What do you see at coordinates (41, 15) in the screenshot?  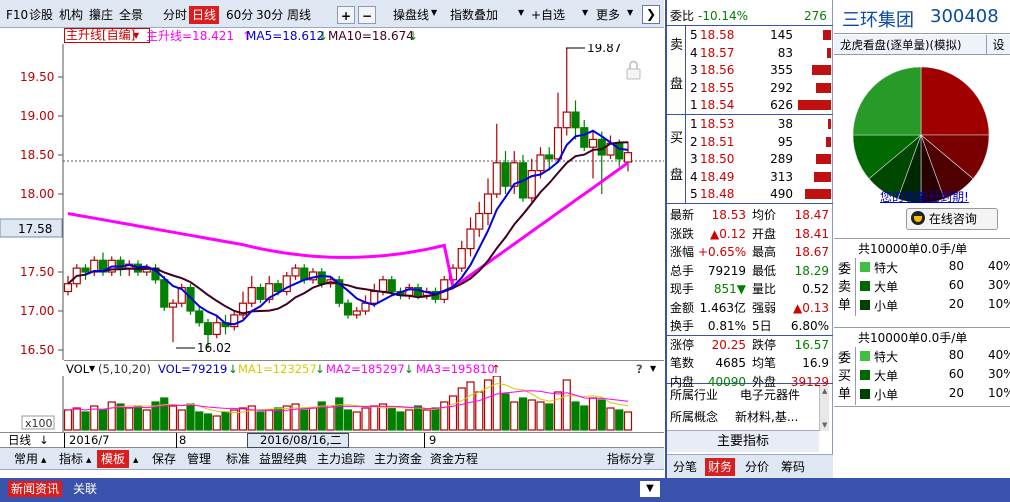 I see `diagnose-button: 诊股` at bounding box center [41, 15].